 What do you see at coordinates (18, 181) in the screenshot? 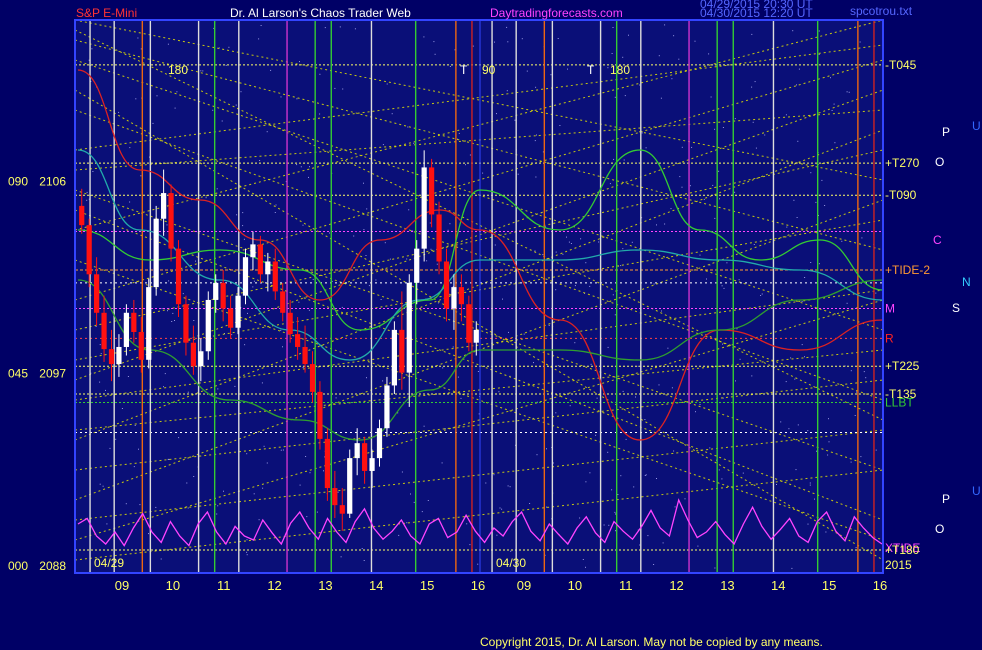
I see `y-tick-left: 090` at bounding box center [18, 181].